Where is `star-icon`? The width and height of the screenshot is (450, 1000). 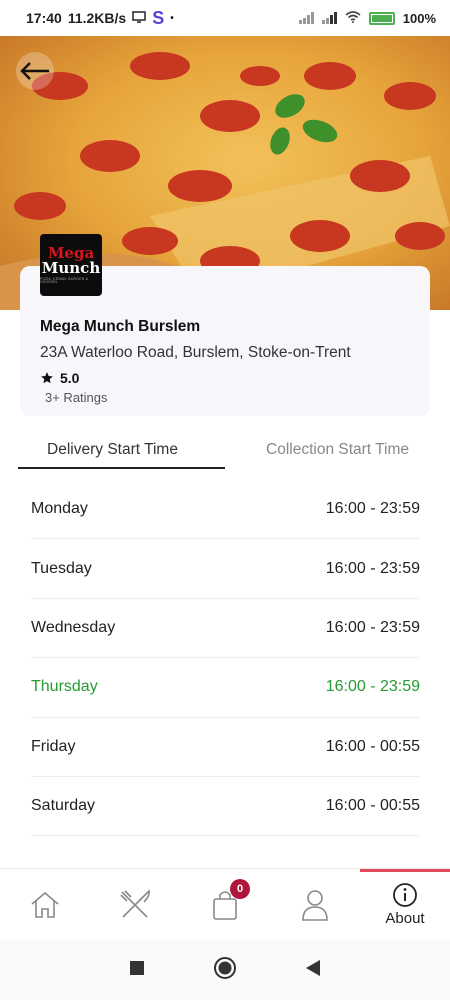 star-icon is located at coordinates (47, 378).